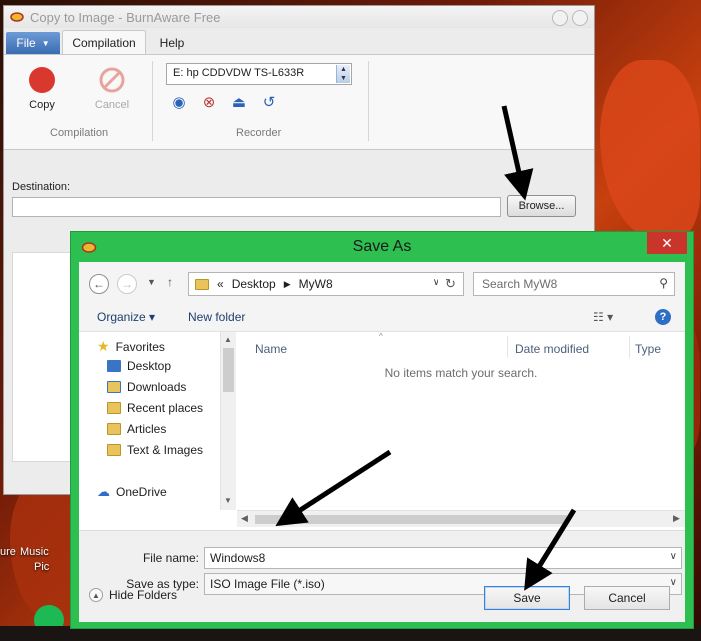  I want to click on column-header-date-modified: Date modified, so click(552, 349).